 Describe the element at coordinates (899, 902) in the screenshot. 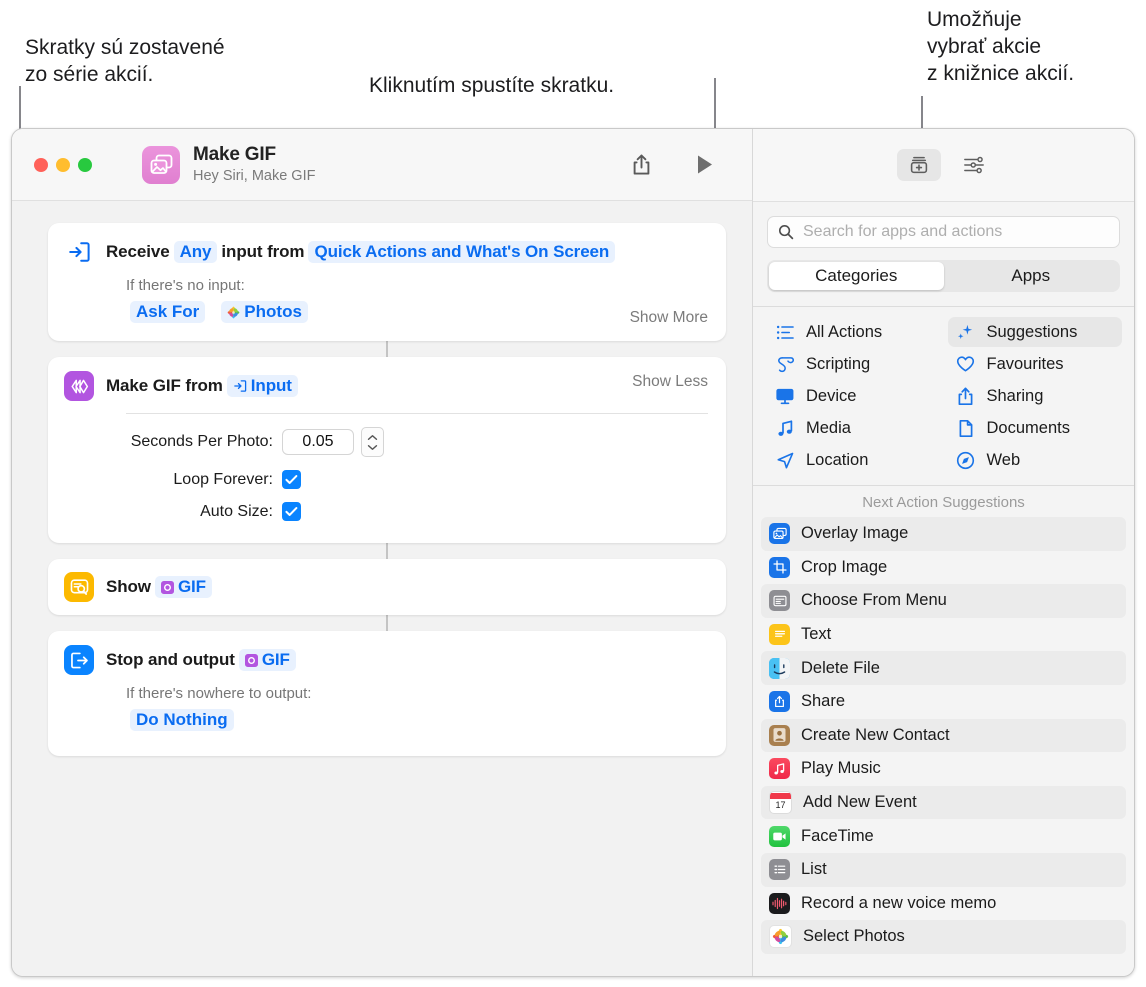

I see `list-item-label: Record a new voice memo` at that location.